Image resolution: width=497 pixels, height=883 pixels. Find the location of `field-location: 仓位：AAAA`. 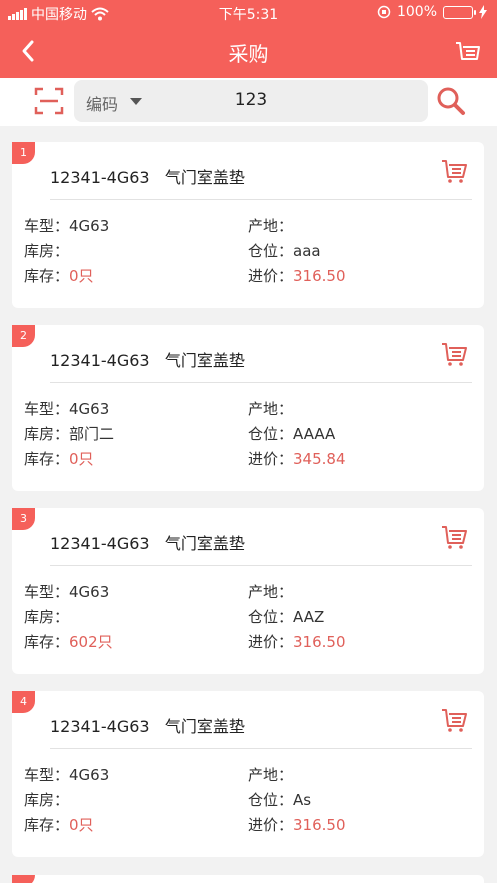

field-location: 仓位：AAAA is located at coordinates (292, 434).